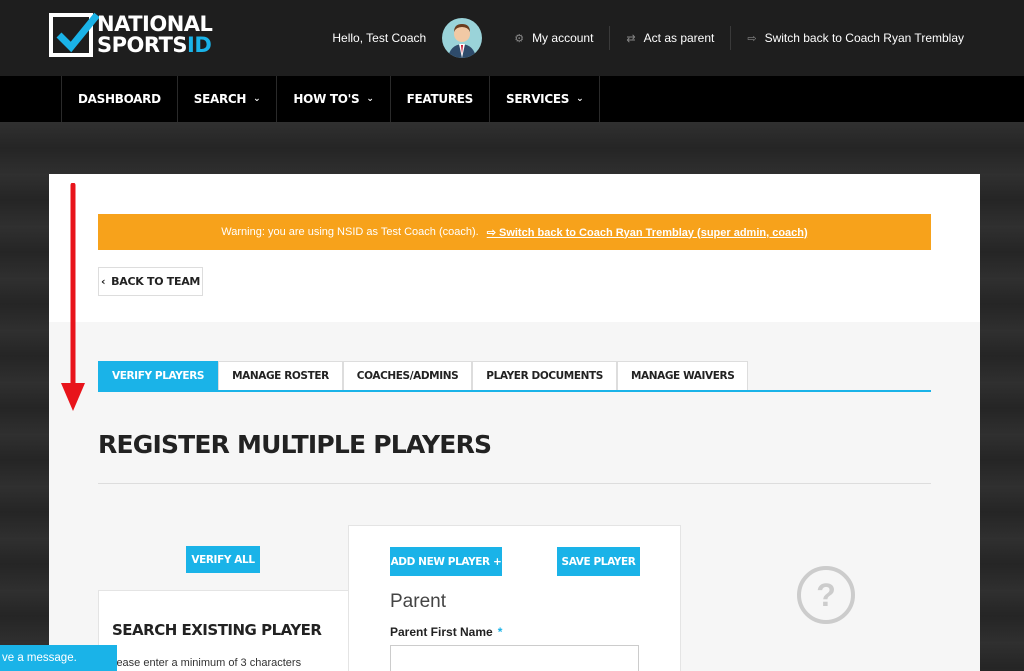  What do you see at coordinates (379, 38) in the screenshot?
I see `greeting: Hello, Test Coach` at bounding box center [379, 38].